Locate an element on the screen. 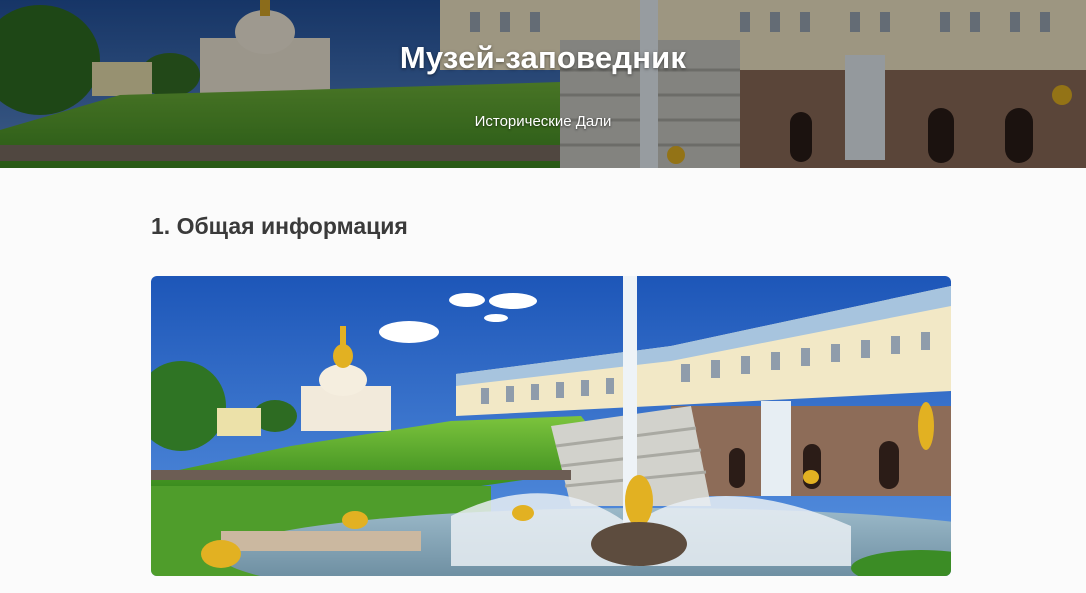  site-subtitle: Исторические Дали is located at coordinates (543, 121).